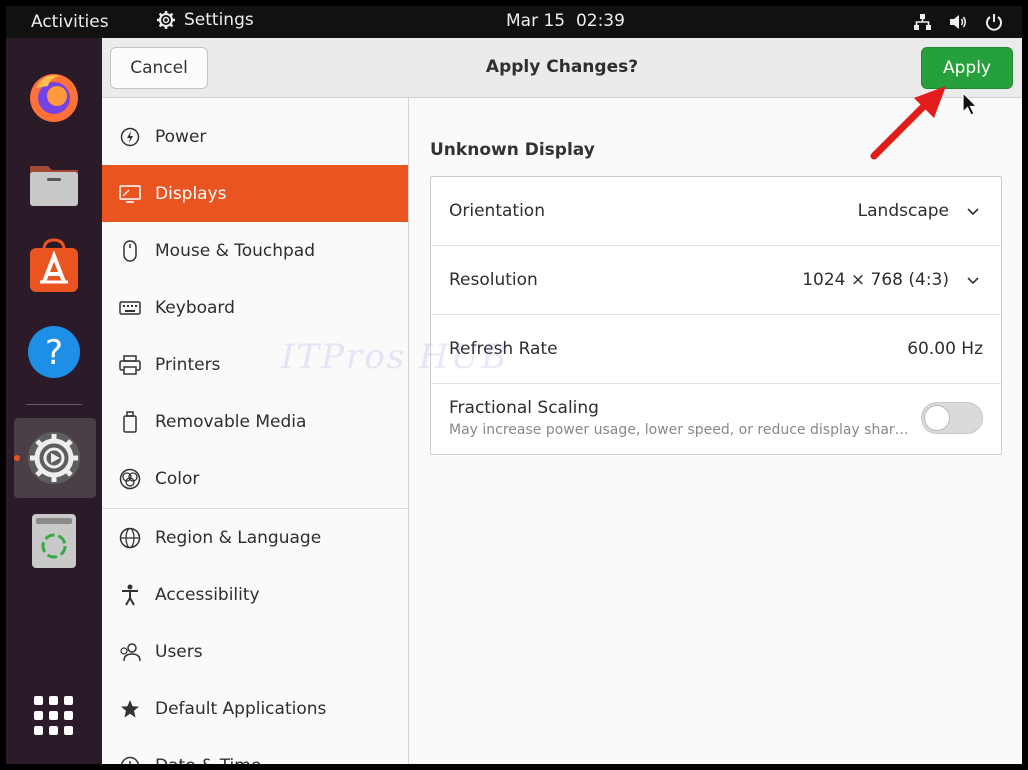  I want to click on orientation-value: Landscape, so click(903, 211).